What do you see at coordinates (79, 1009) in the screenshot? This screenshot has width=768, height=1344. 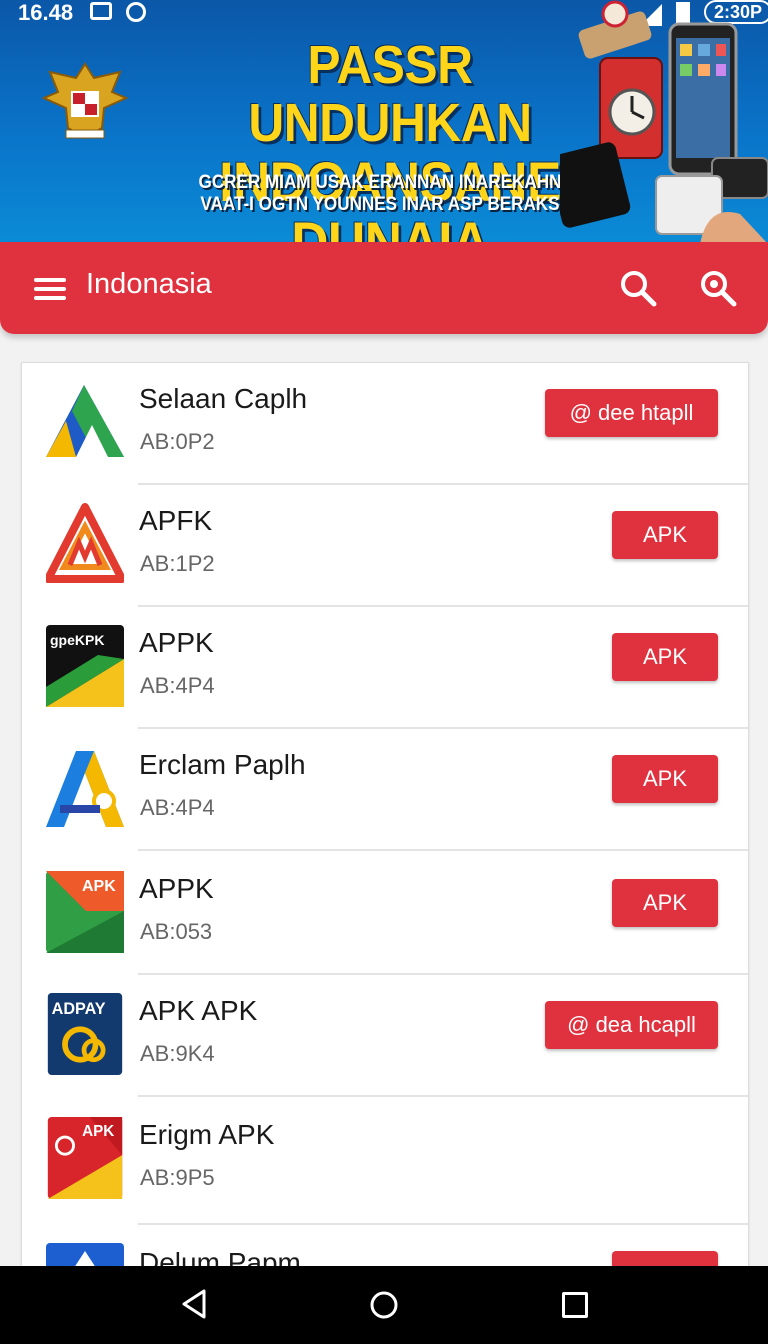 I see `app-icon-label: ADPAY` at bounding box center [79, 1009].